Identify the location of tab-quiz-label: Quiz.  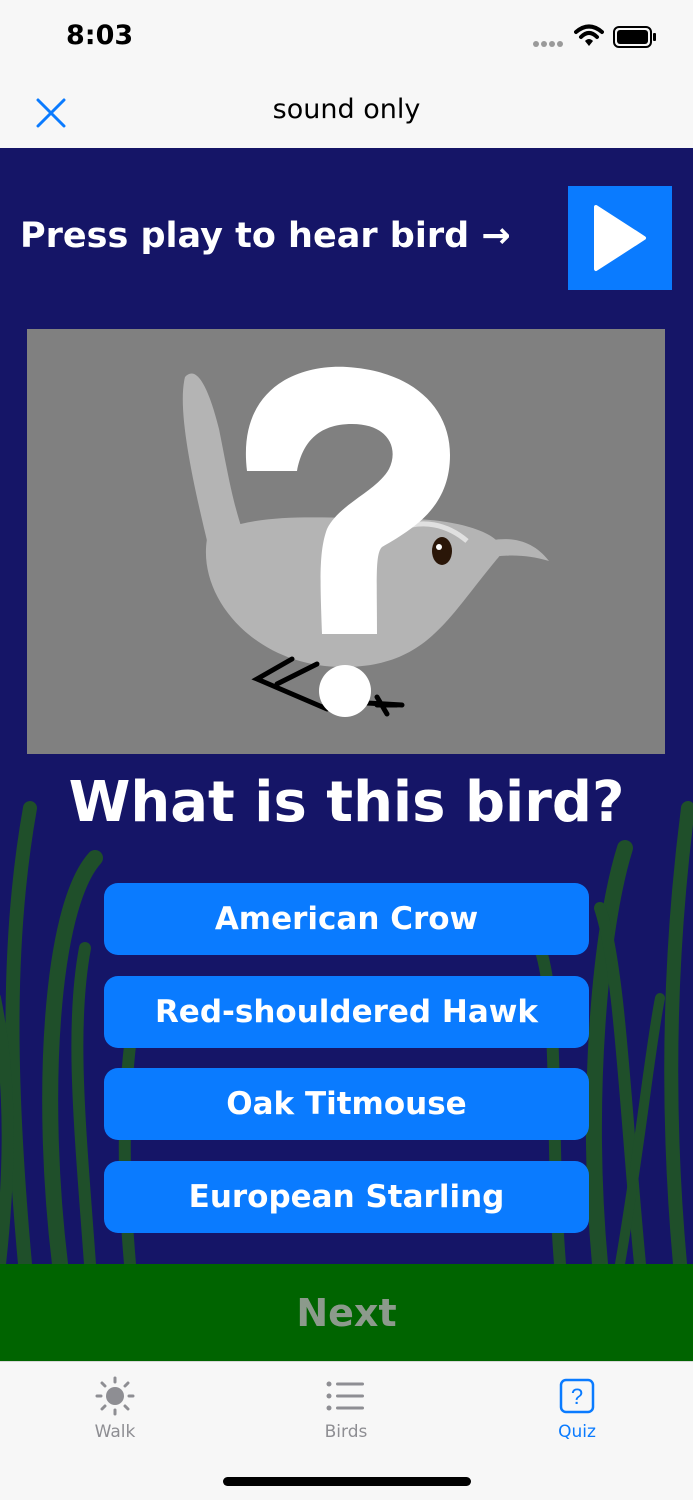
(577, 1432).